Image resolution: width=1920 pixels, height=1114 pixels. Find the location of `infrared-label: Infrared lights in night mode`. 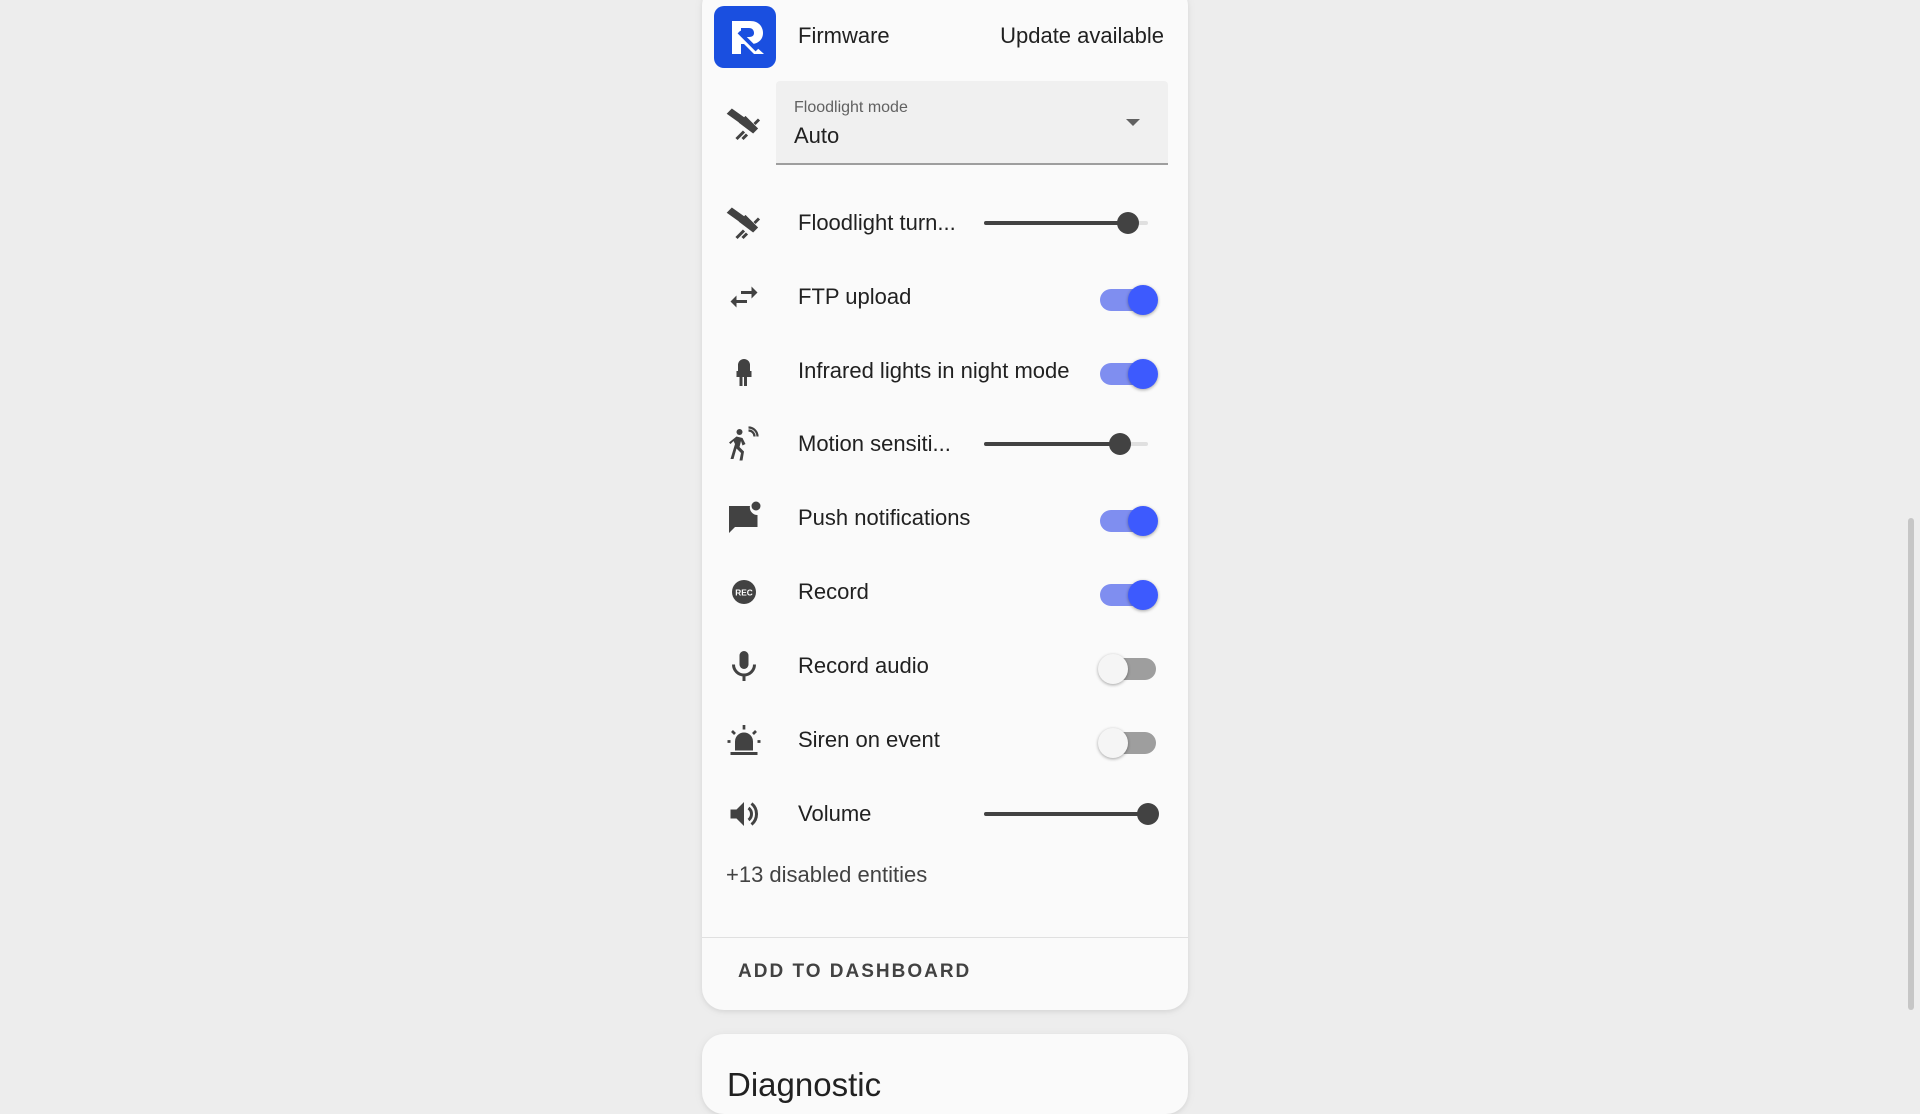

infrared-label: Infrared lights in night mode is located at coordinates (934, 370).